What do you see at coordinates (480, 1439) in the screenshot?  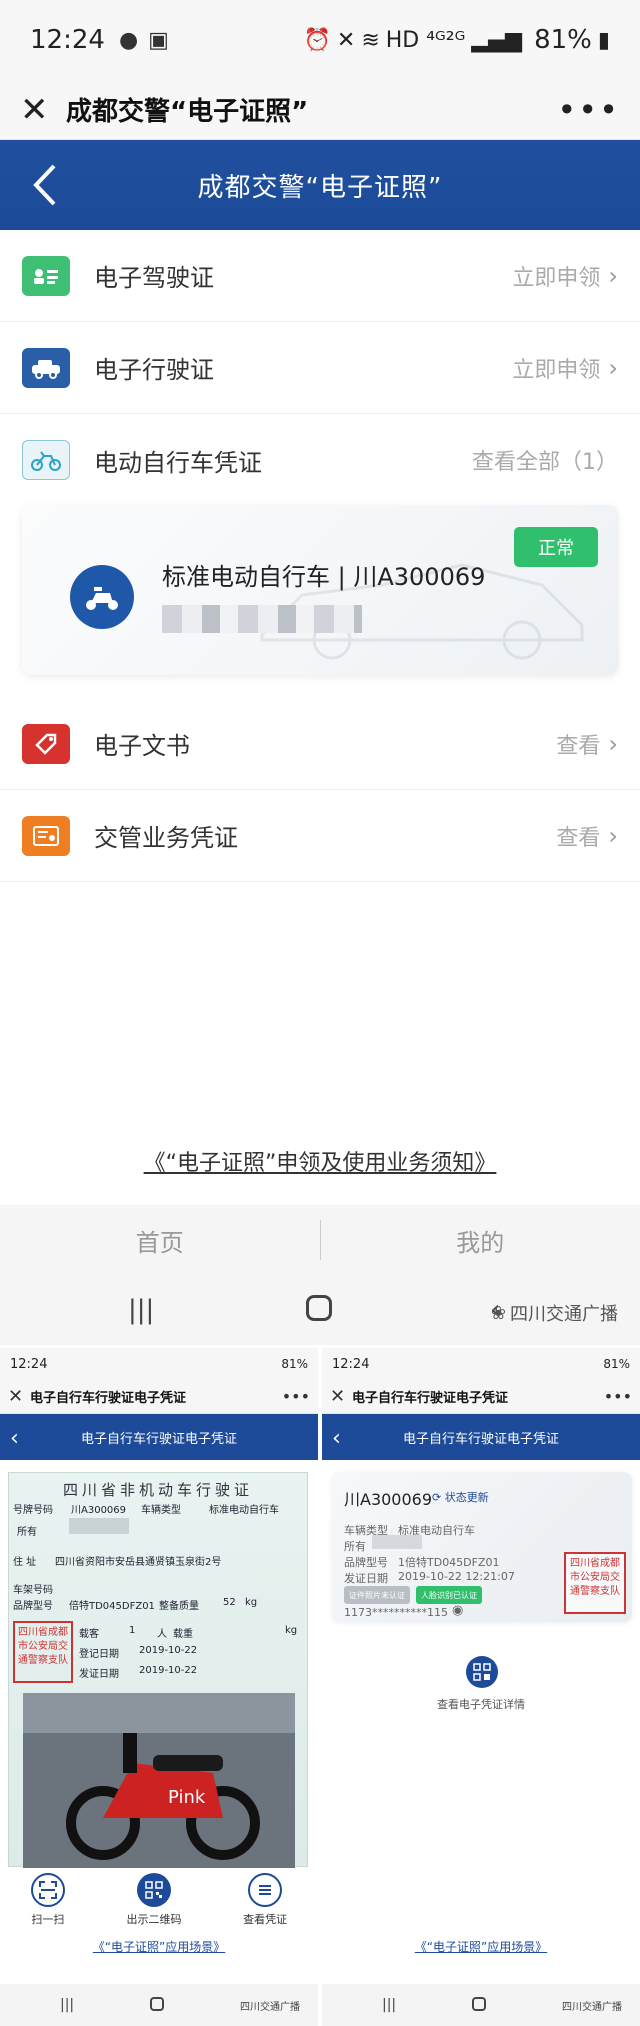 I see `page-title: 电子自行车行驶证电子凭证` at bounding box center [480, 1439].